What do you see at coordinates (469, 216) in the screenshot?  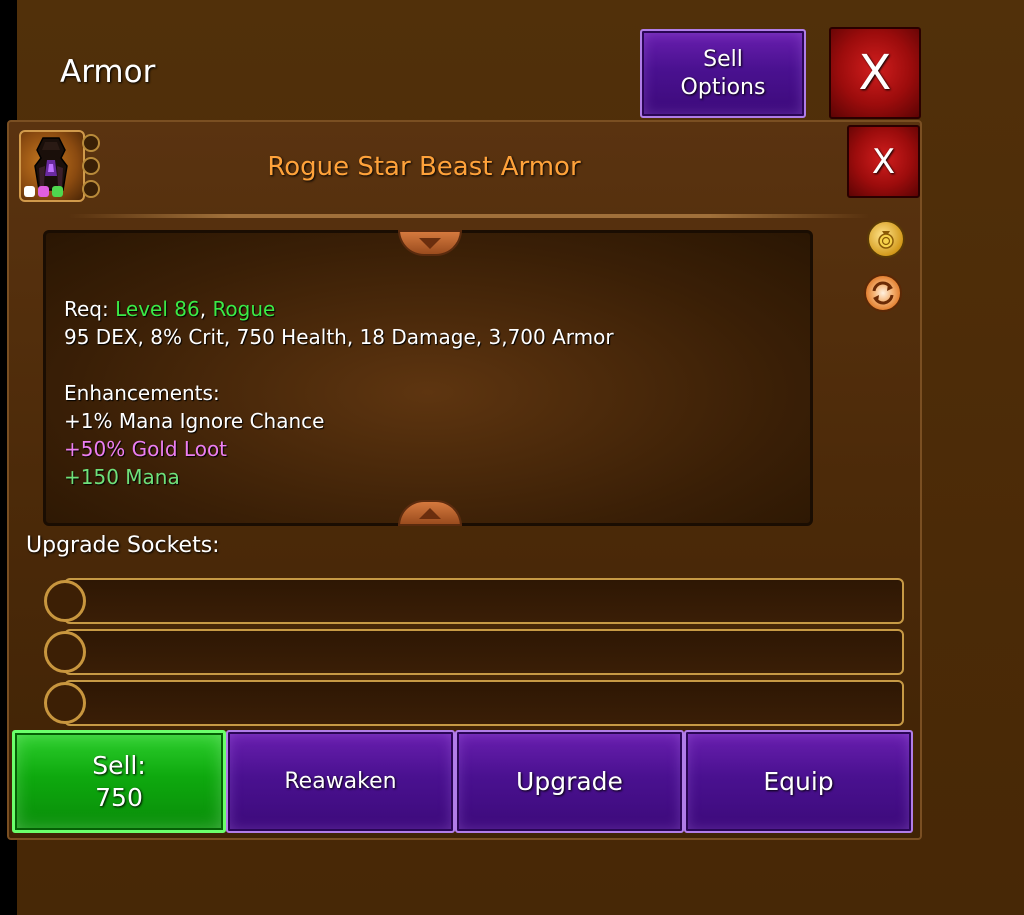 I see `header-divider` at bounding box center [469, 216].